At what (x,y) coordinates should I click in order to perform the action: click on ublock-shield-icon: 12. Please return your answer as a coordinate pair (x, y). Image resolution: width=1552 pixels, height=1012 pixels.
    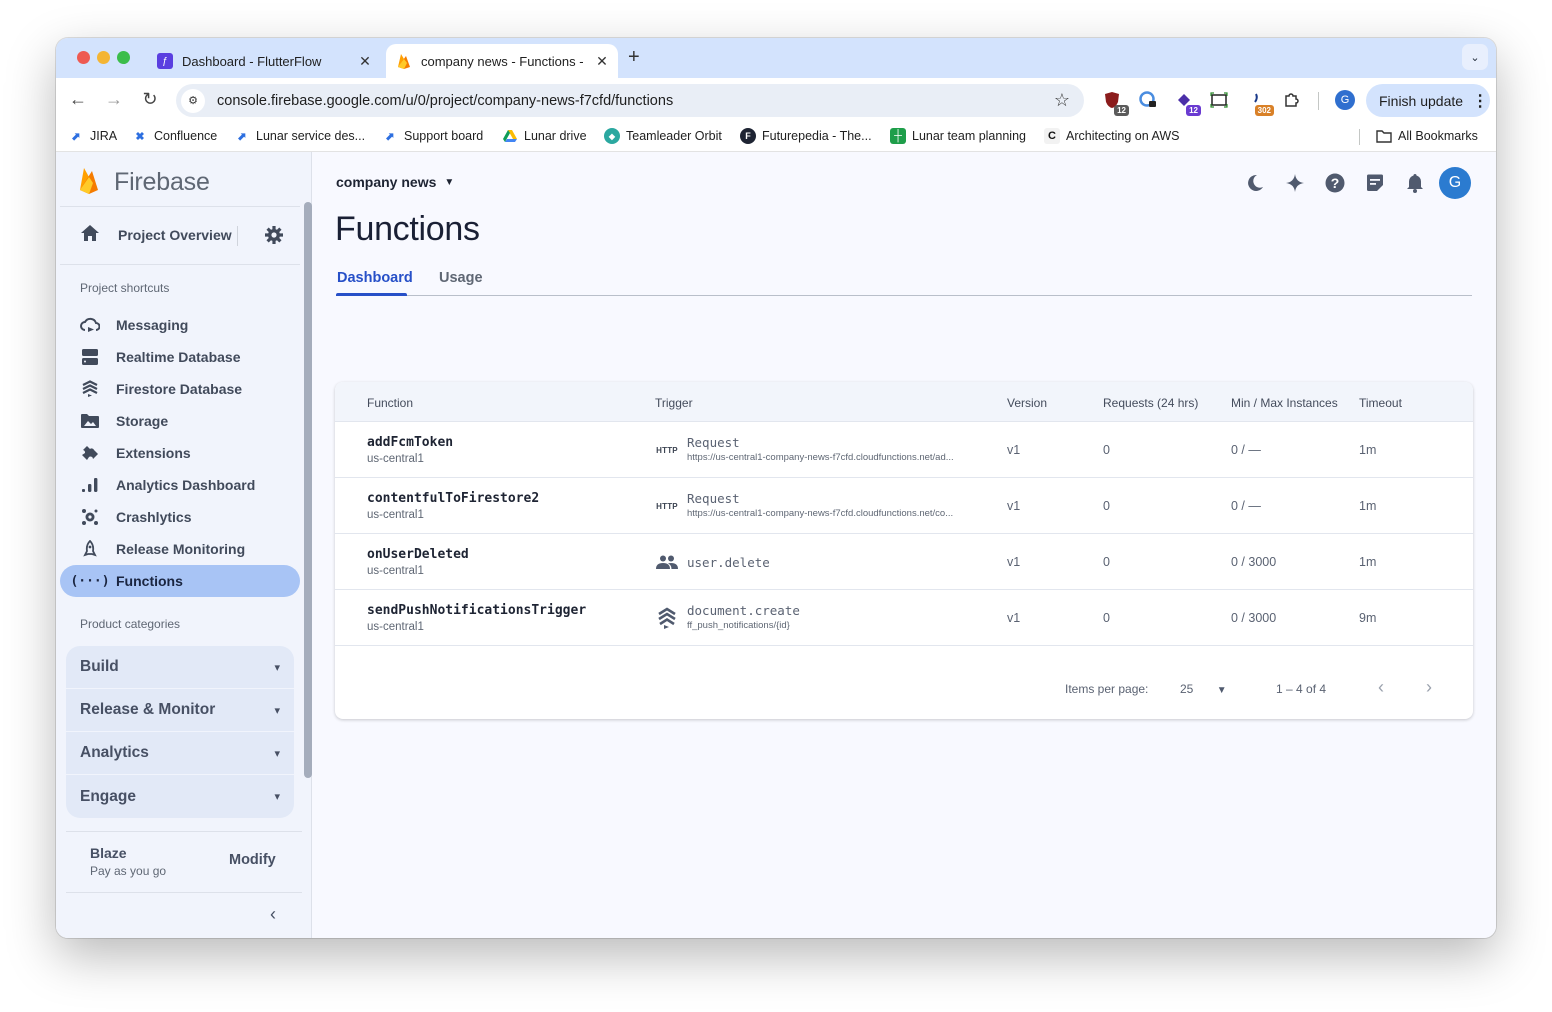
    Looking at the image, I should click on (1115, 103).